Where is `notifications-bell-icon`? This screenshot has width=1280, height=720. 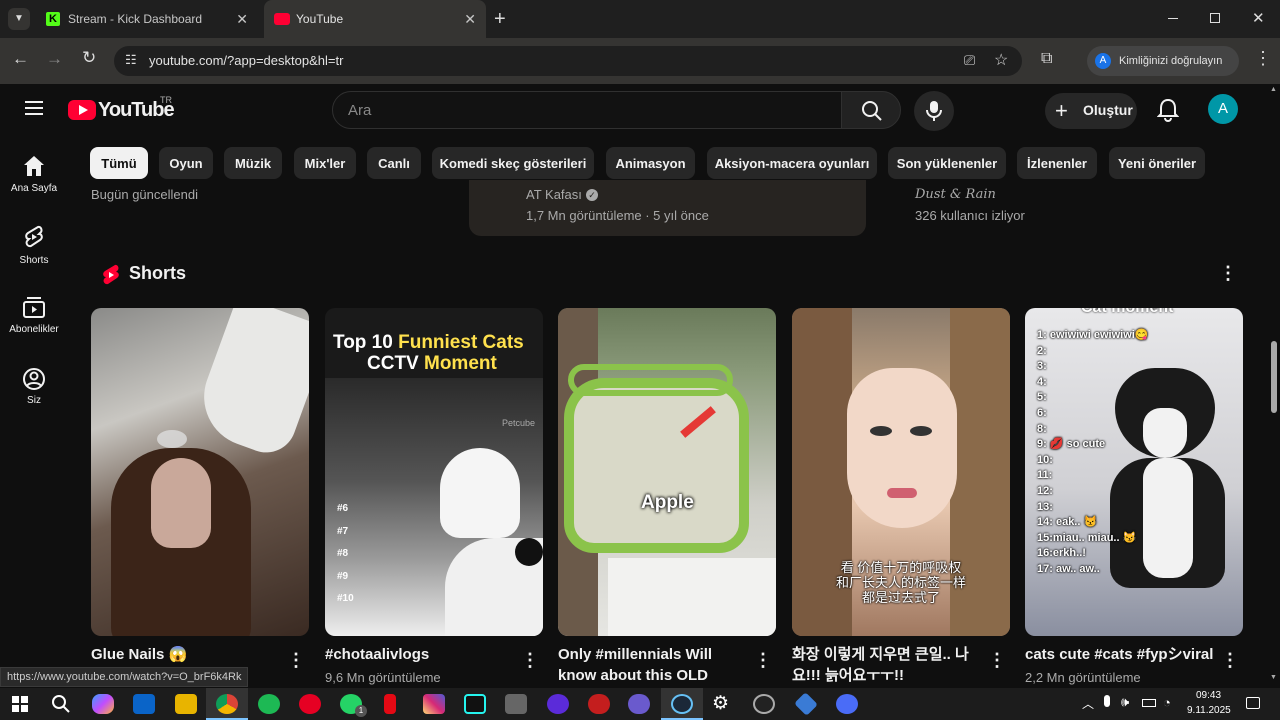
notifications-bell-icon is located at coordinates (1168, 110).